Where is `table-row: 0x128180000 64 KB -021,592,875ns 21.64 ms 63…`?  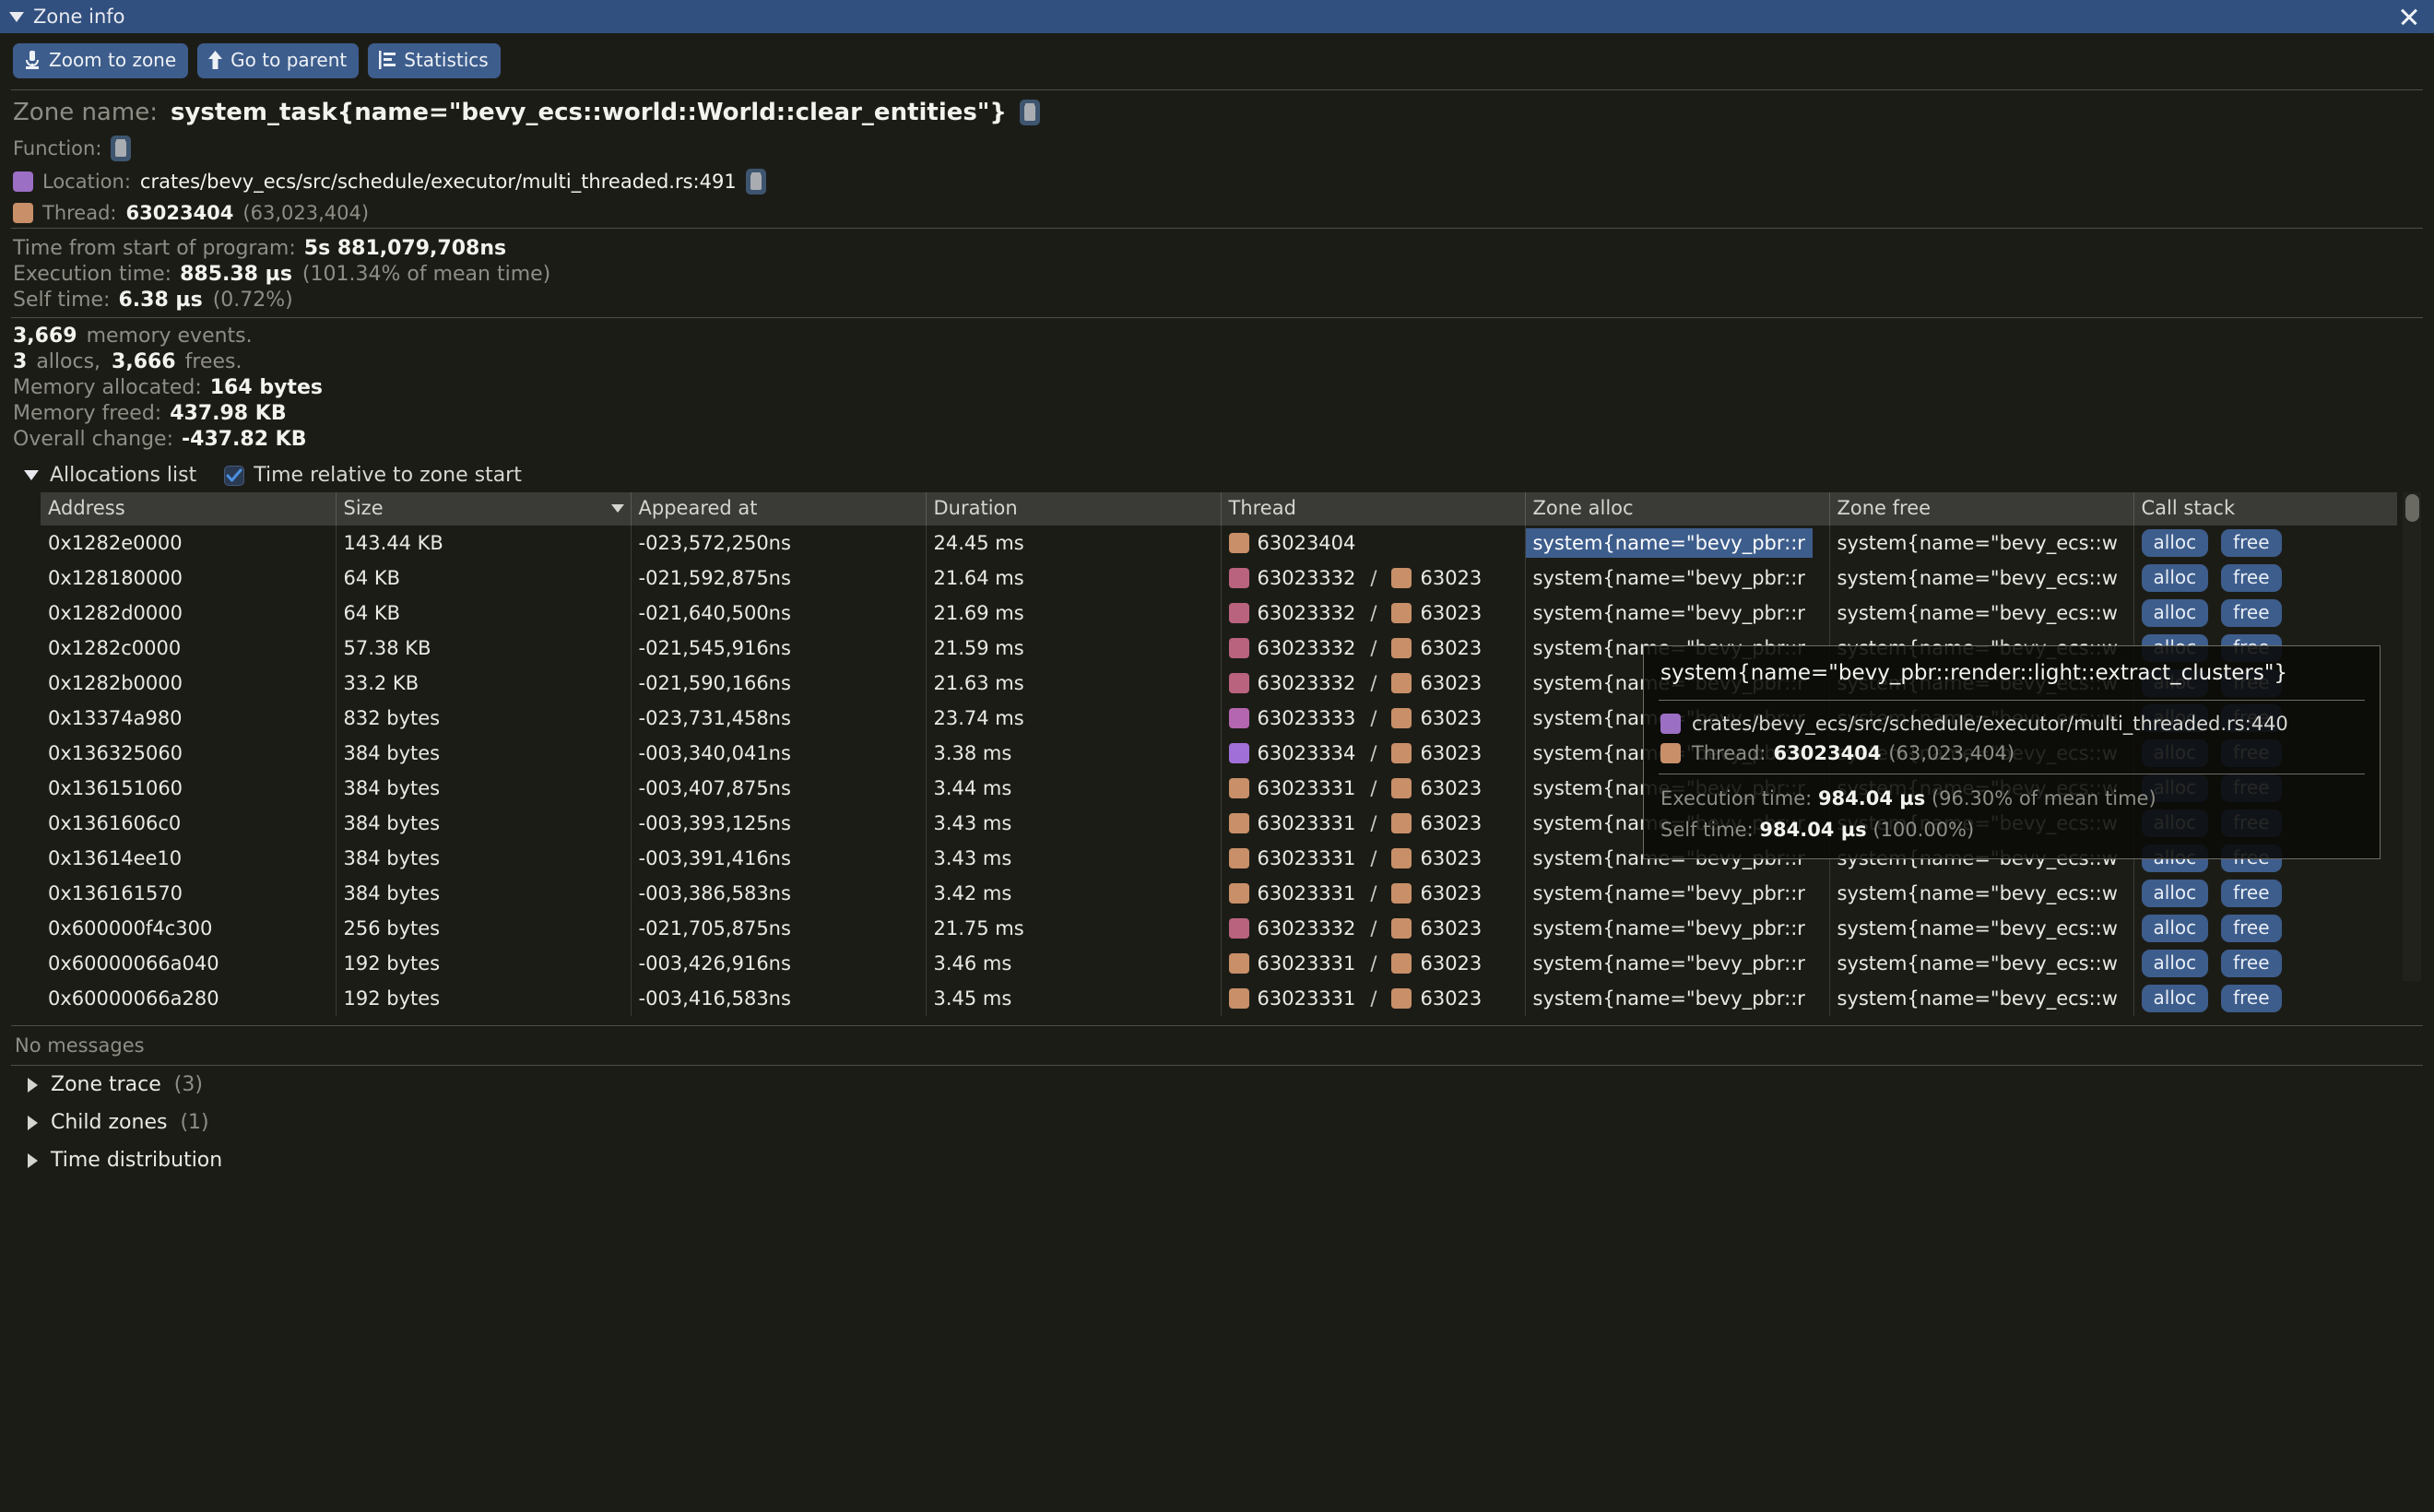
table-row: 0x128180000 64 KB -021,592,875ns 21.64 ms 63… is located at coordinates (1219, 579).